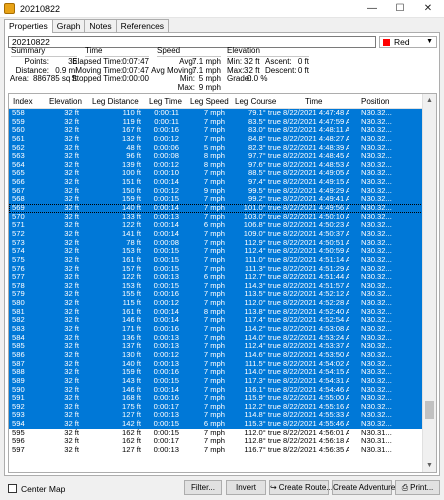  What do you see at coordinates (115, 101) in the screenshot?
I see `column-header-leg-distance: Leg Distance` at bounding box center [115, 101].